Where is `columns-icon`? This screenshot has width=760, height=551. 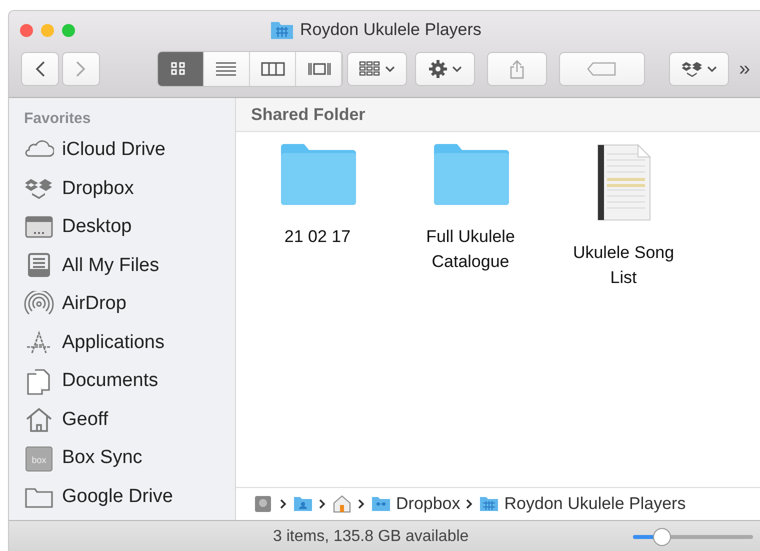
columns-icon is located at coordinates (272, 69).